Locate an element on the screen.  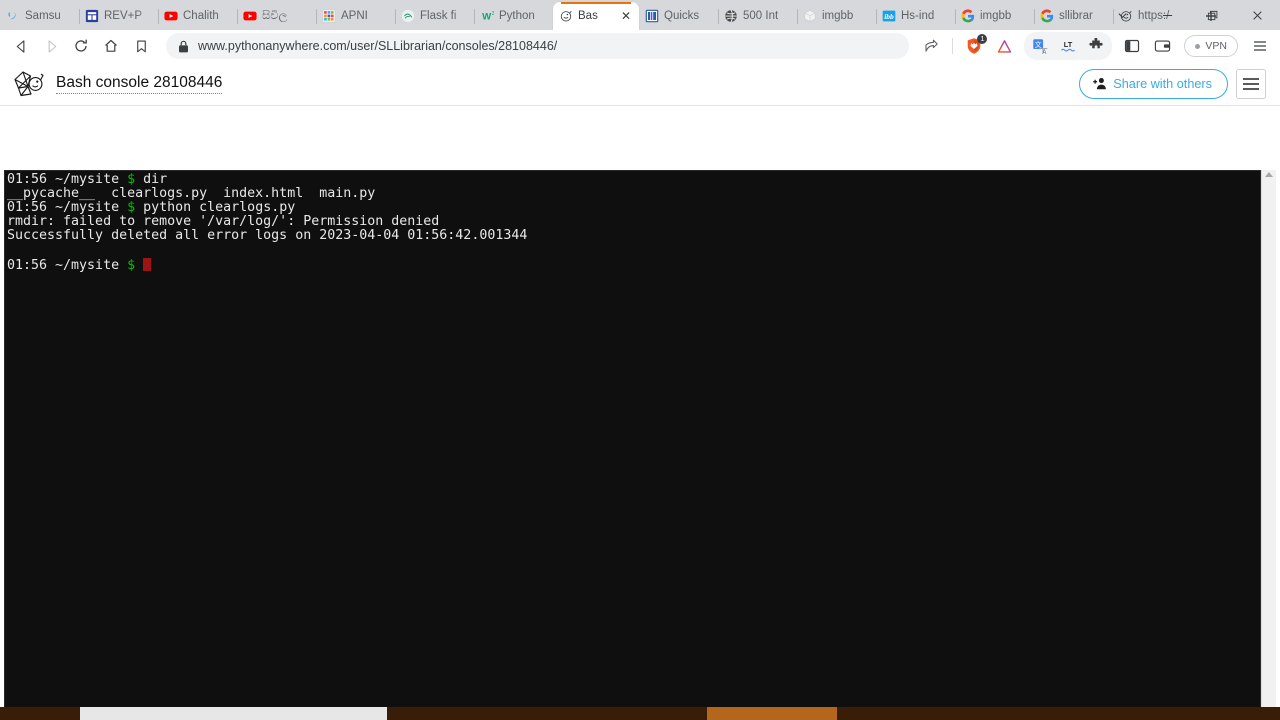
close-icon is located at coordinates (1257, 15).